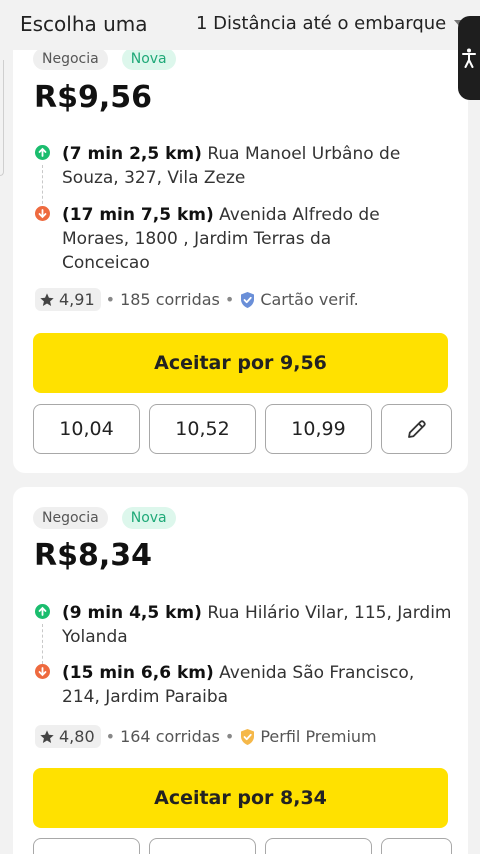 The width and height of the screenshot is (480, 854). I want to click on pickup-time: (7 min 2,5 km), so click(132, 154).